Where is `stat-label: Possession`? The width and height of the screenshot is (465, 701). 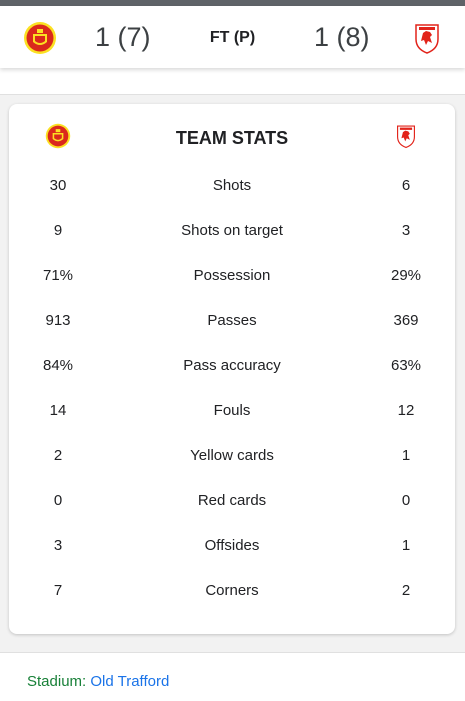
stat-label: Possession is located at coordinates (232, 275).